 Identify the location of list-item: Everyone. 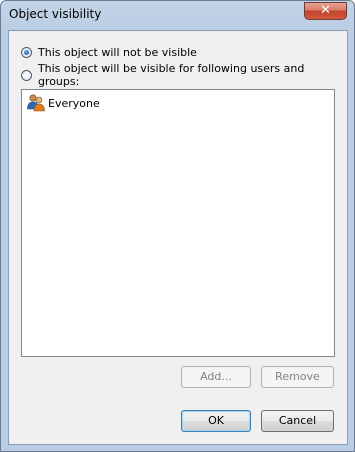
(63, 103).